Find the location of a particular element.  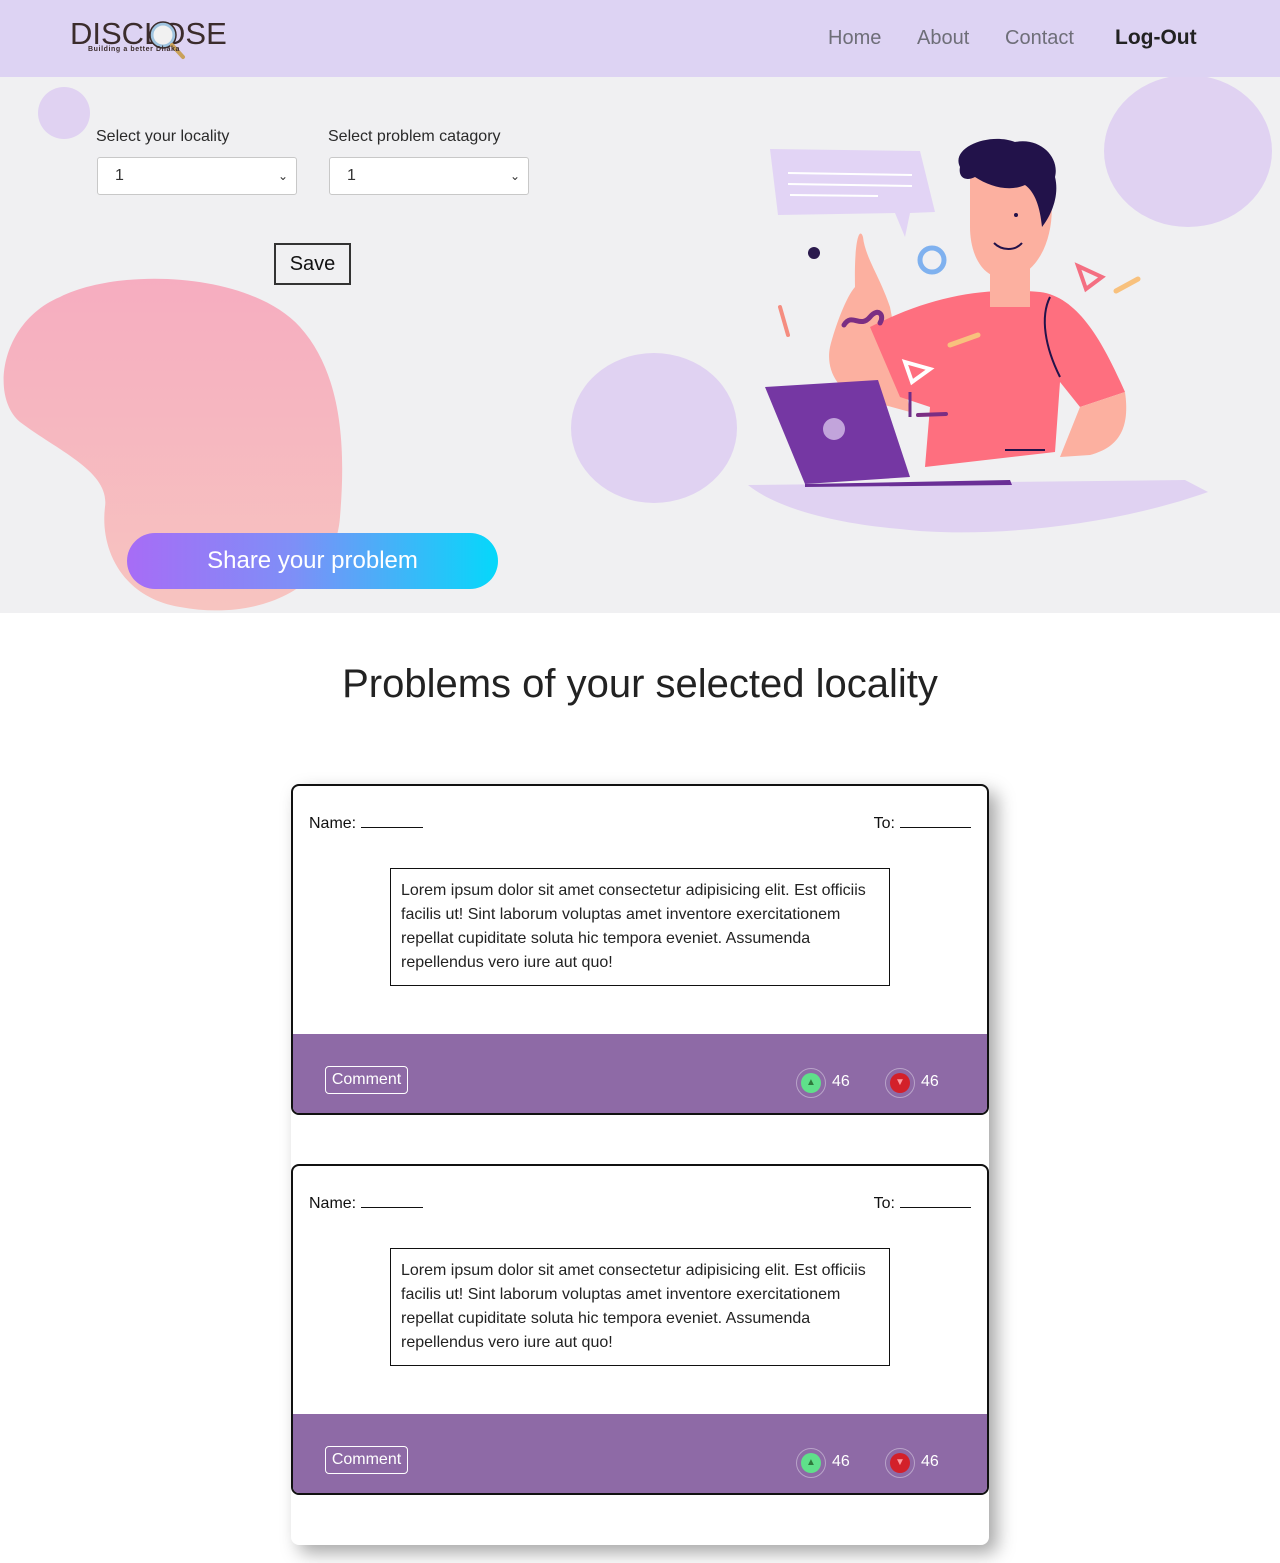

person-with-laptop-illustration is located at coordinates (953, 312).